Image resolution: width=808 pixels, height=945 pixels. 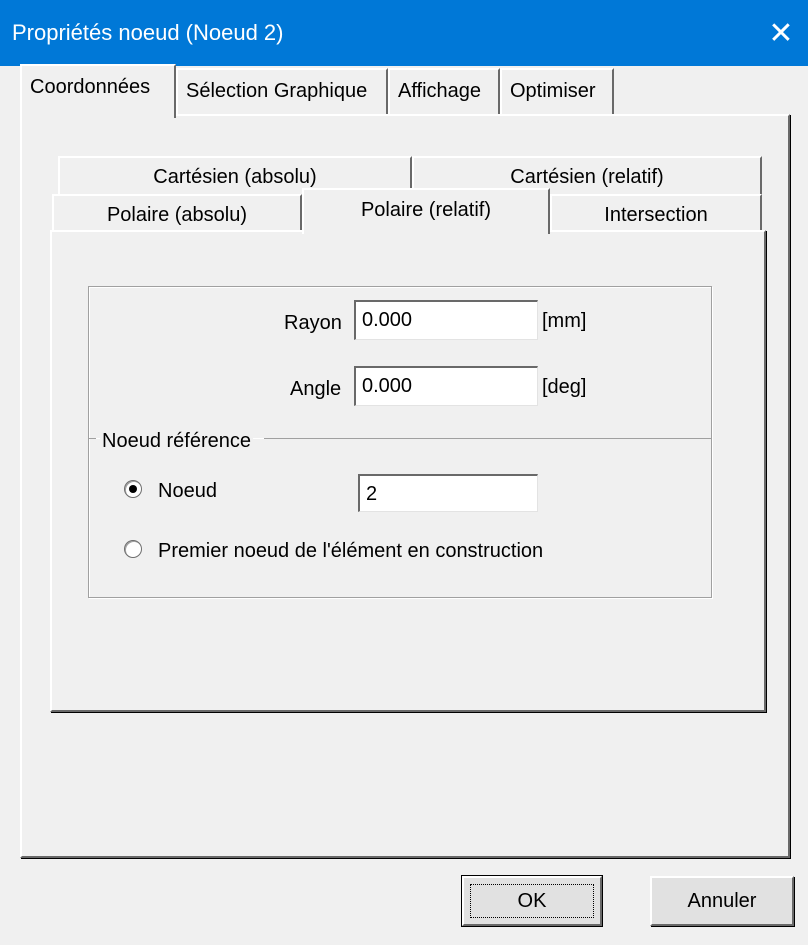 What do you see at coordinates (176, 441) in the screenshot?
I see `reference-group-title: Noeud référence` at bounding box center [176, 441].